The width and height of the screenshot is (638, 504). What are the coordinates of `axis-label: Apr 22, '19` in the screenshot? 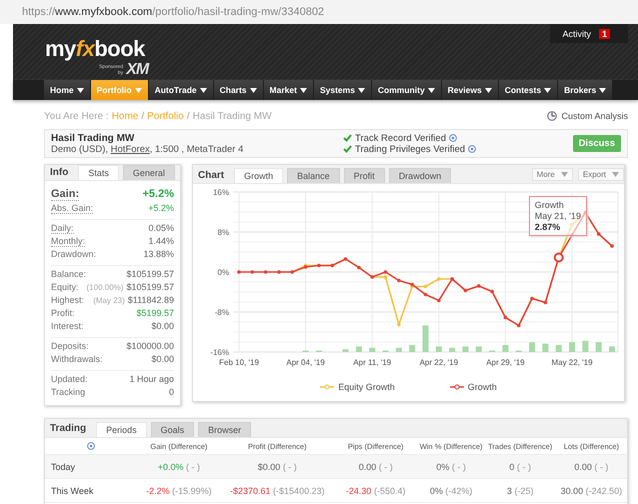 It's located at (439, 362).